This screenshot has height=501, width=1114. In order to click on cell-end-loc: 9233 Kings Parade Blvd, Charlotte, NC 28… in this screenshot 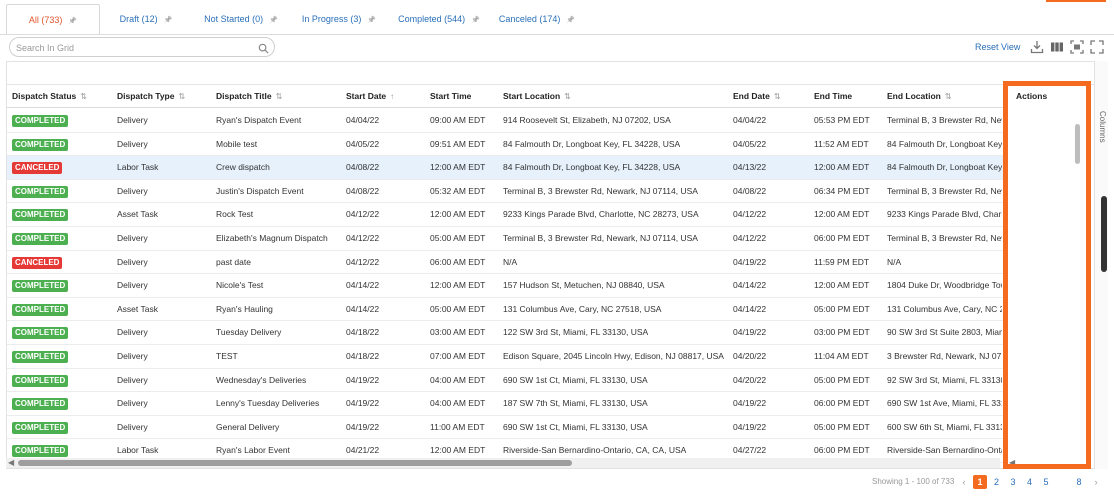, I will do `click(944, 214)`.